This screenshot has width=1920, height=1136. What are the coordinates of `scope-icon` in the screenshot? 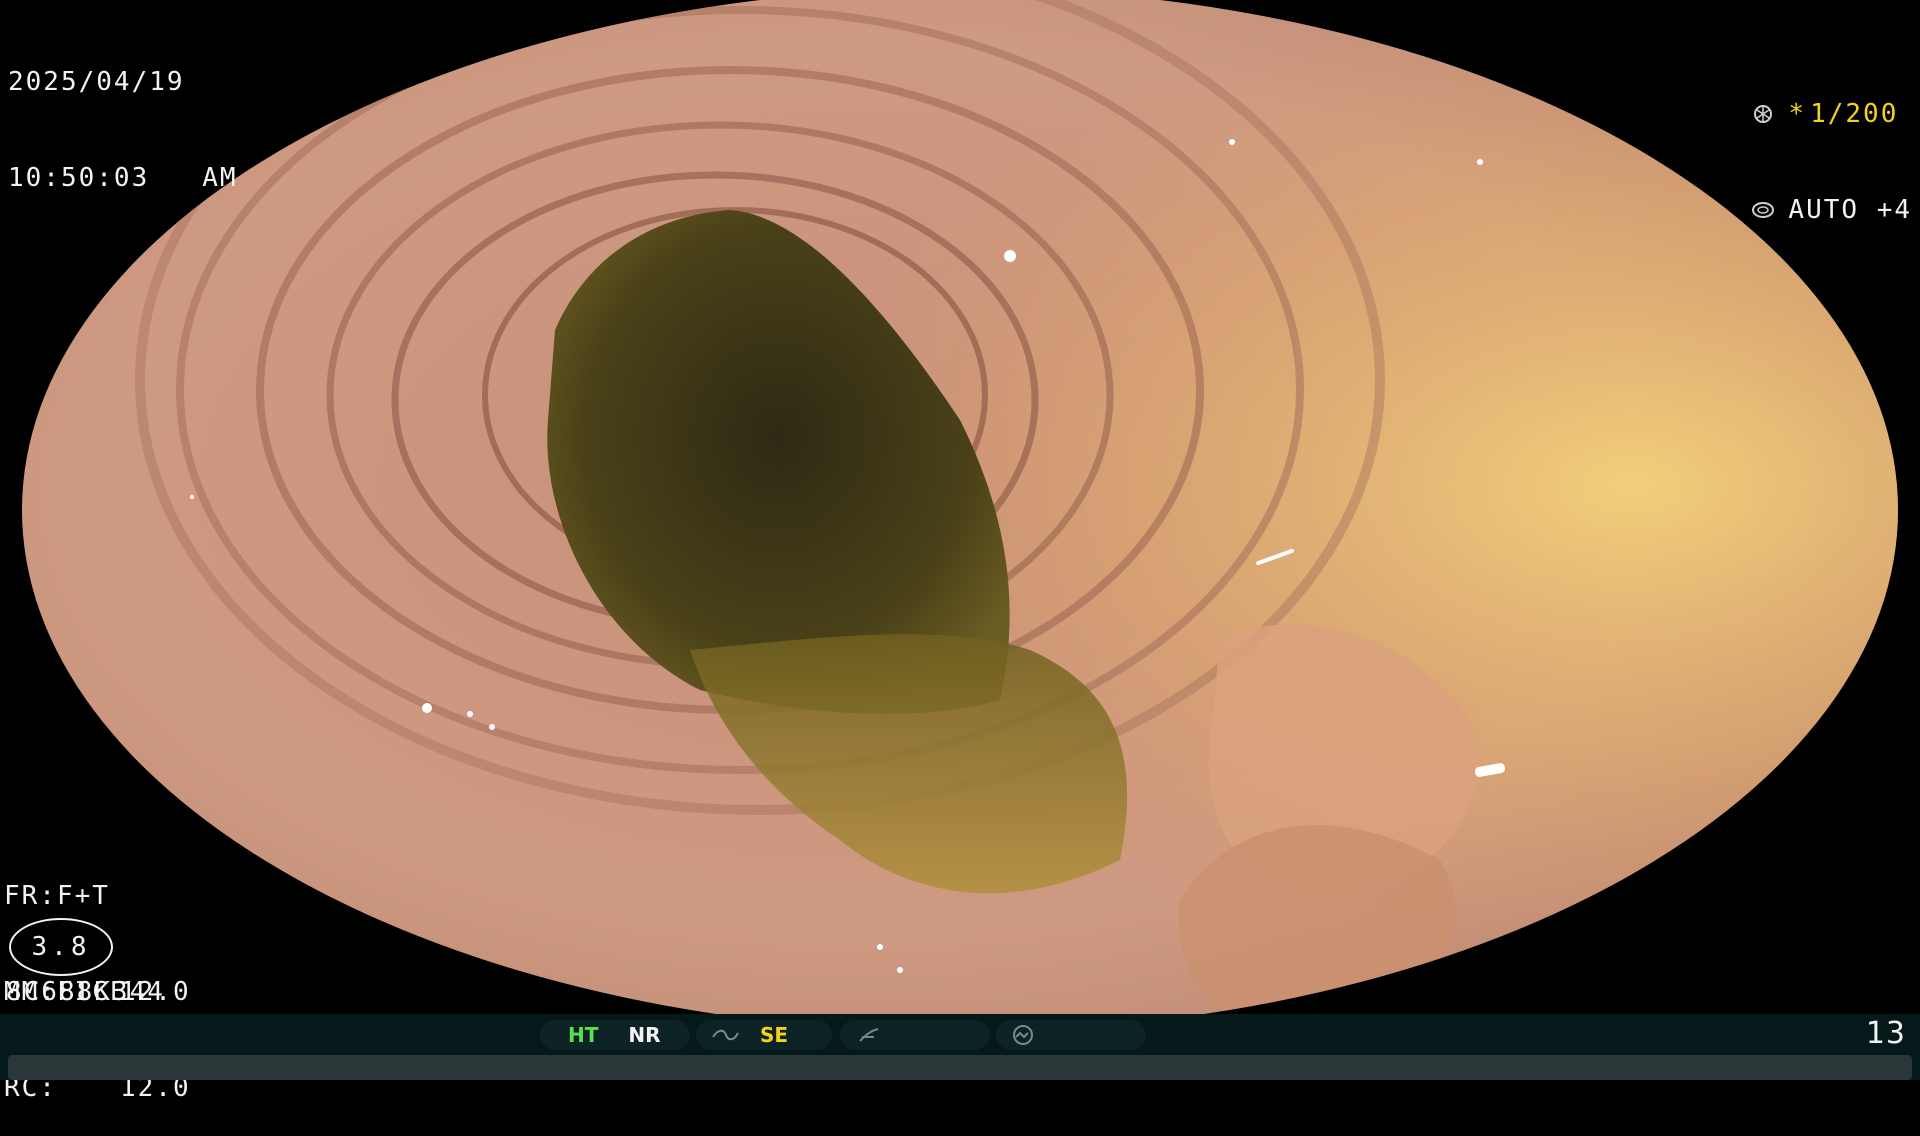 It's located at (1023, 1035).